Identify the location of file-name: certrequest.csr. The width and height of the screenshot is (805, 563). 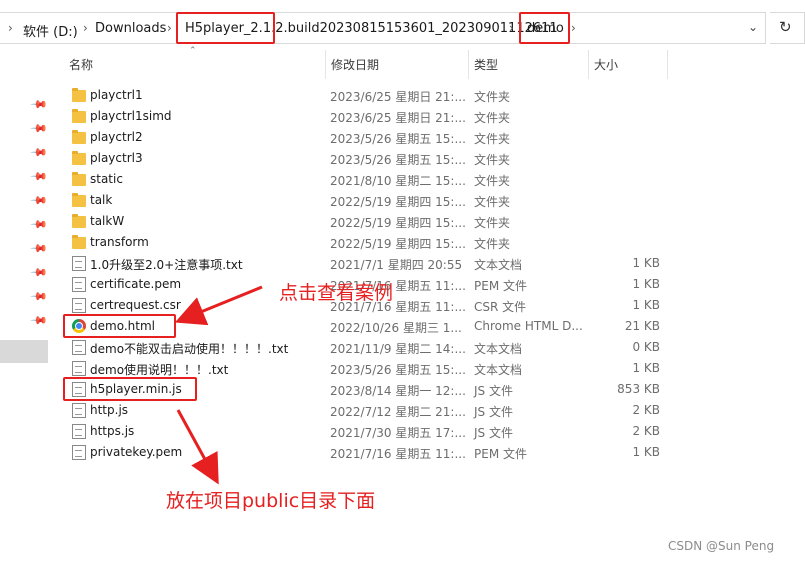
(135, 305).